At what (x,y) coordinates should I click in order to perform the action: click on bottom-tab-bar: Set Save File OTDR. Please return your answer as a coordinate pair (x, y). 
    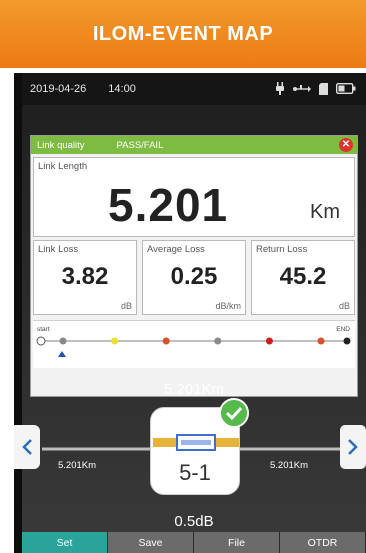
    Looking at the image, I should click on (194, 542).